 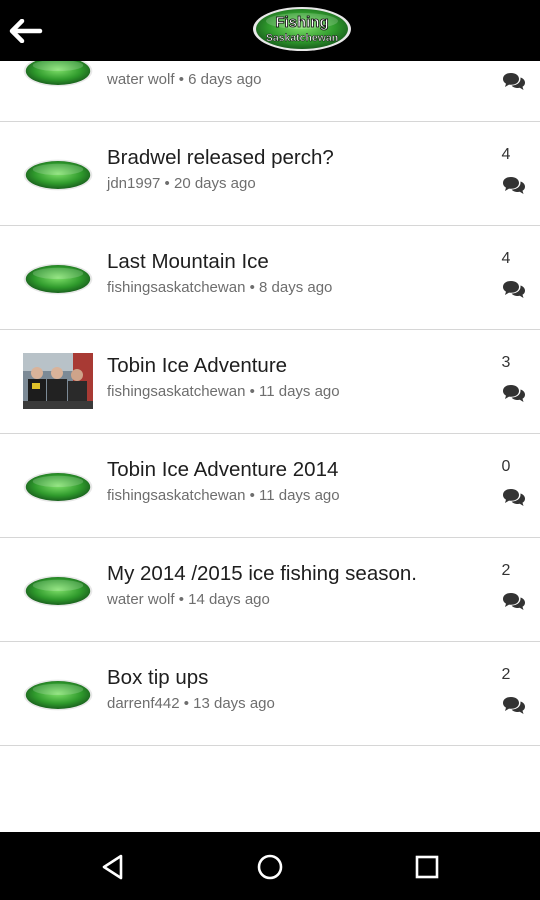 I want to click on arrow-left-icon, so click(x=26, y=31).